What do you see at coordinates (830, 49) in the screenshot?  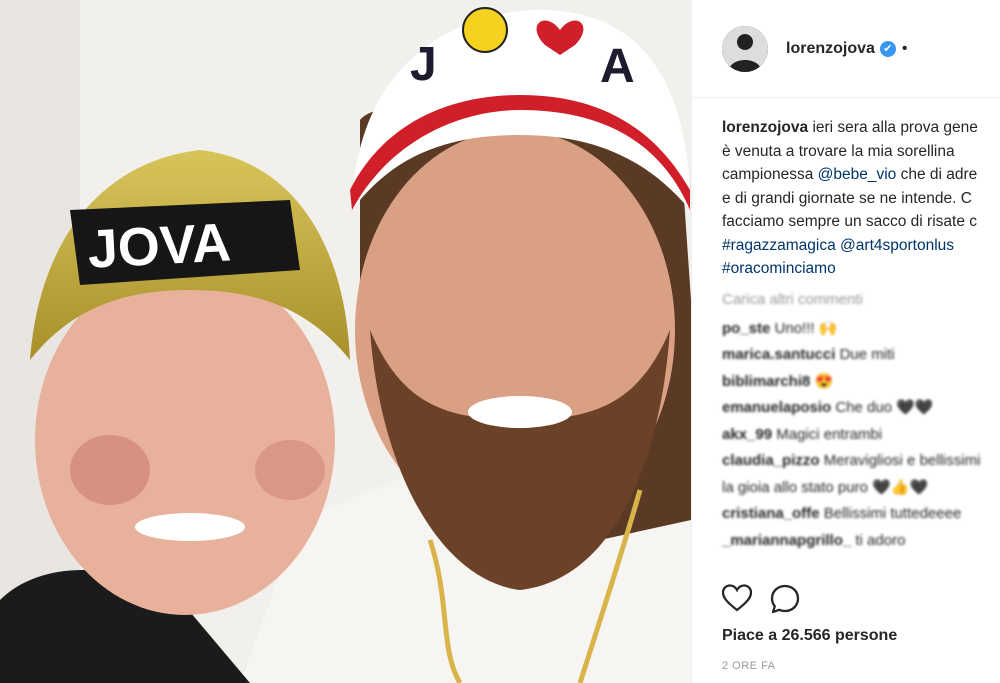 I see `header-username: lorenzojova` at bounding box center [830, 49].